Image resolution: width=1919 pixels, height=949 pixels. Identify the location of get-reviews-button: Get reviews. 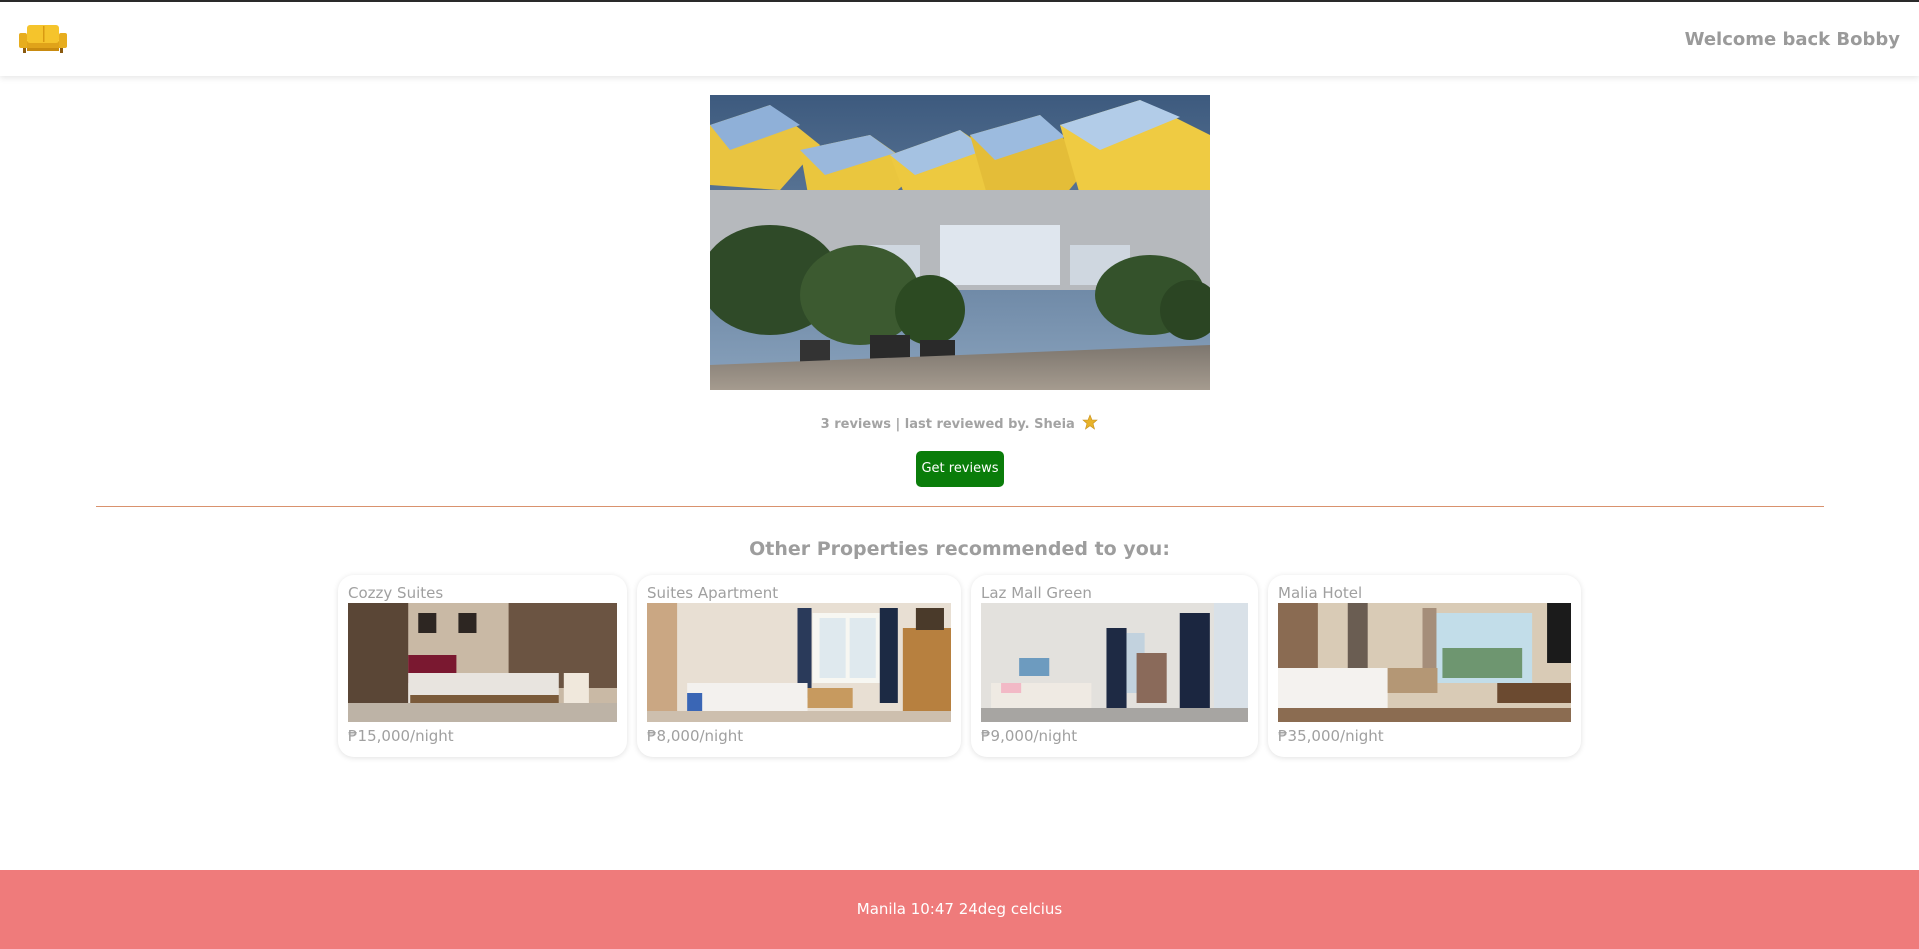
(960, 469).